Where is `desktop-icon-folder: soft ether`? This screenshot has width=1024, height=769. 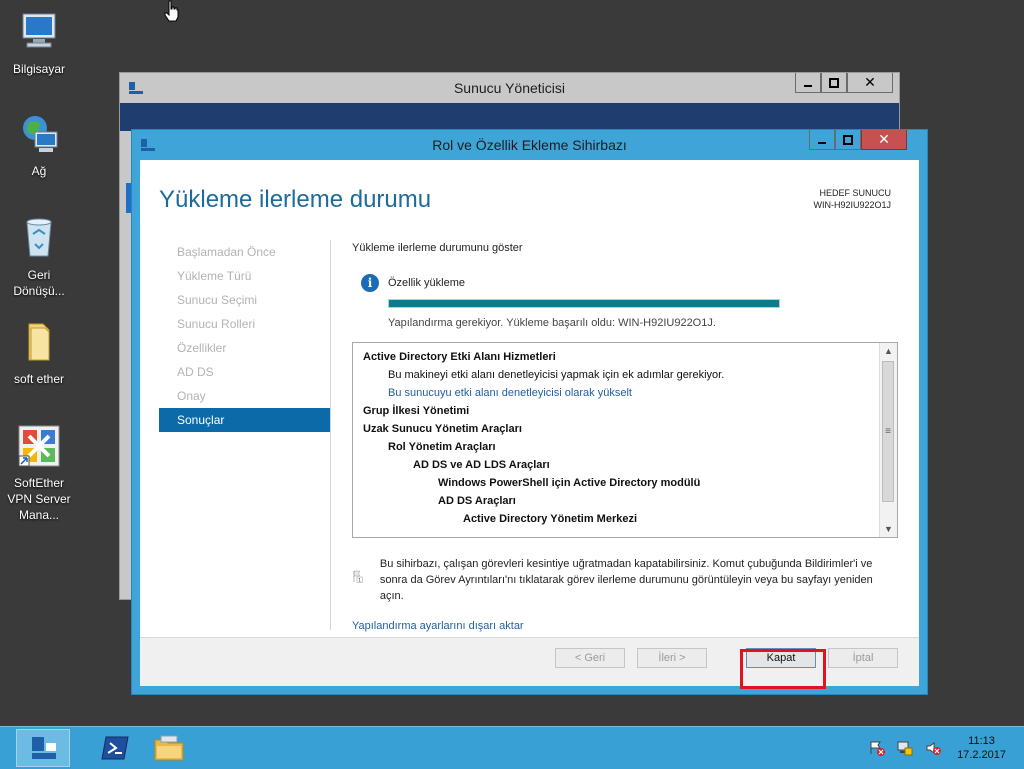 desktop-icon-folder: soft ether is located at coordinates (39, 353).